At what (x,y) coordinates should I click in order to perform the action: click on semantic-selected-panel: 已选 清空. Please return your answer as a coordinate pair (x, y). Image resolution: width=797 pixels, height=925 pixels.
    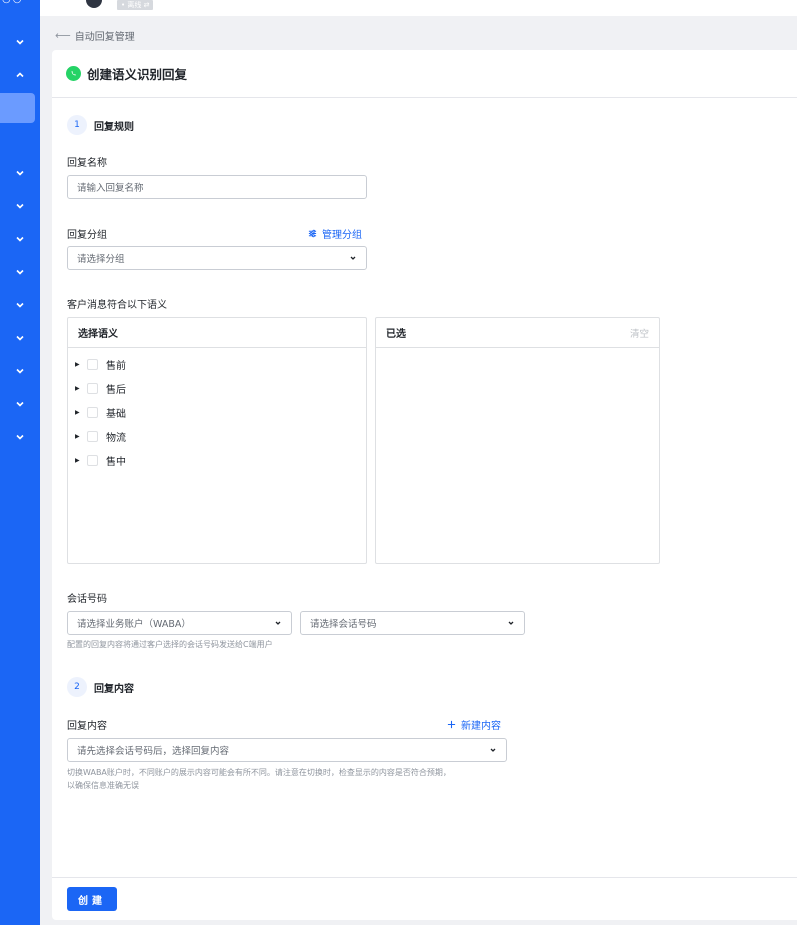
    Looking at the image, I should click on (517, 440).